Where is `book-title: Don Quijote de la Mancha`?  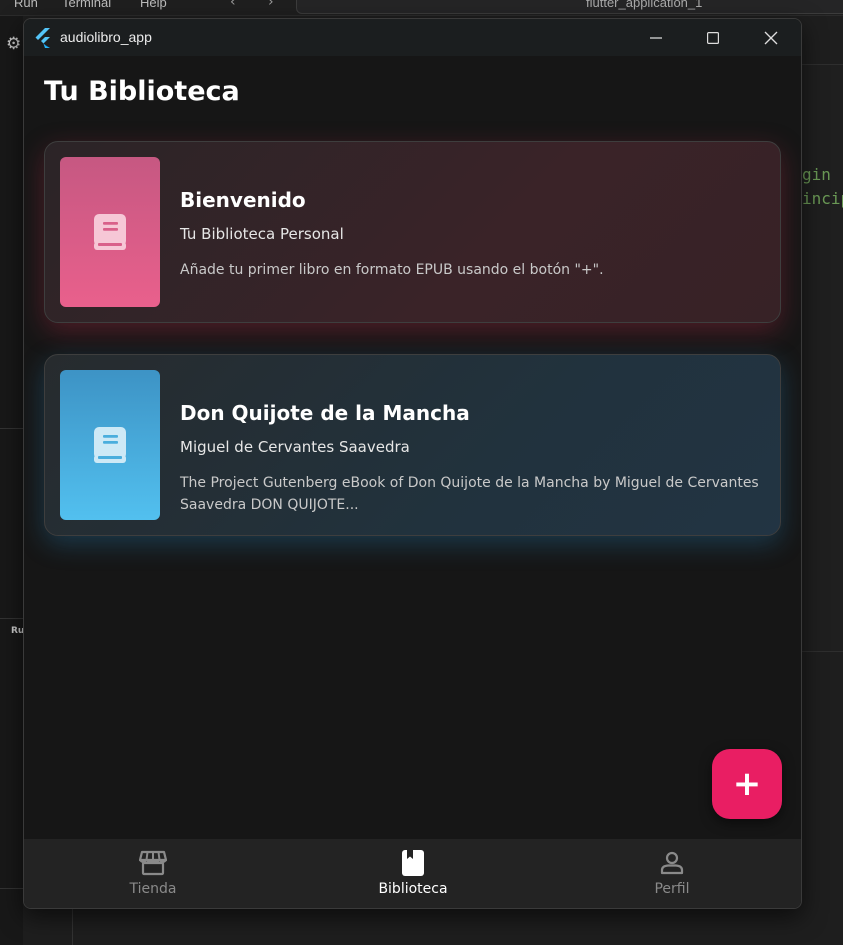 book-title: Don Quijote de la Mancha is located at coordinates (325, 413).